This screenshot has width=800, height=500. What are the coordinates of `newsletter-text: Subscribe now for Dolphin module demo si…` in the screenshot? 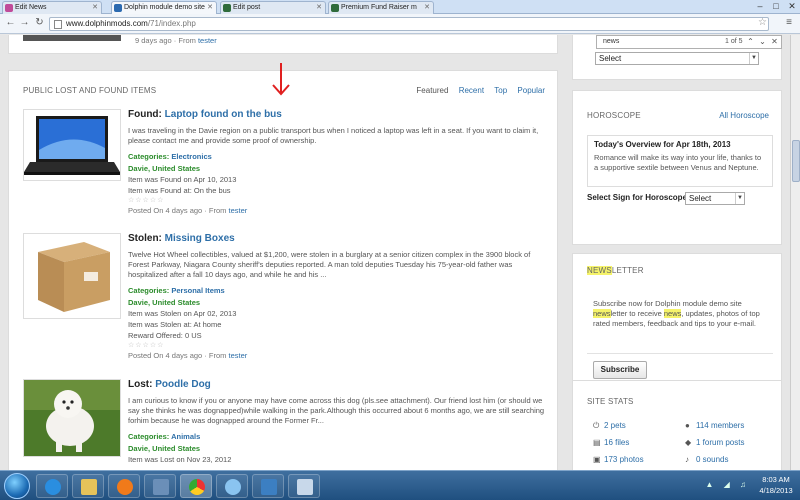 It's located at (676, 313).